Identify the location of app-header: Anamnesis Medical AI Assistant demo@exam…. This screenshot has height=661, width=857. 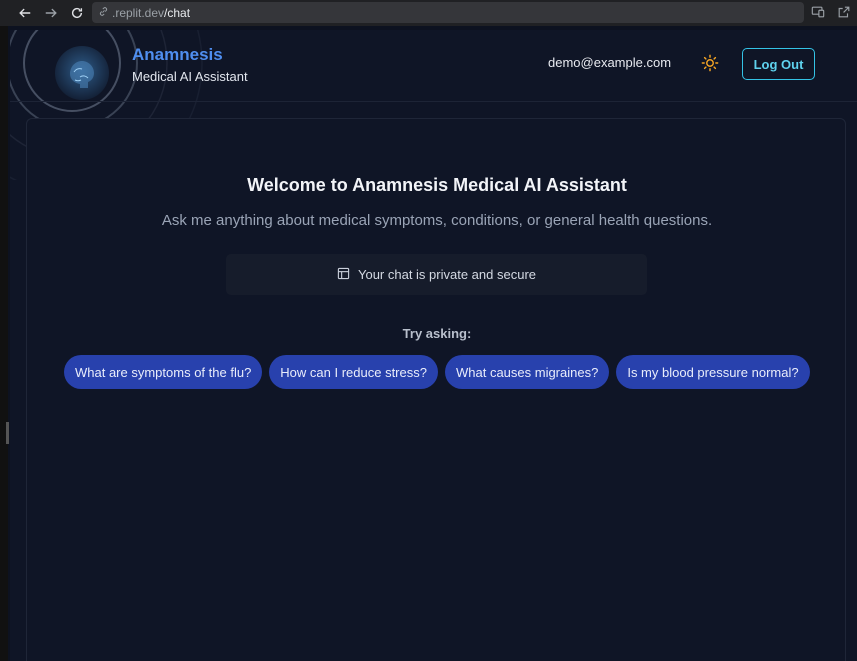
(433, 66).